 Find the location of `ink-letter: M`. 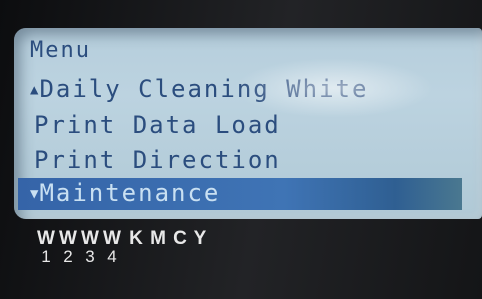

ink-letter: M is located at coordinates (158, 238).